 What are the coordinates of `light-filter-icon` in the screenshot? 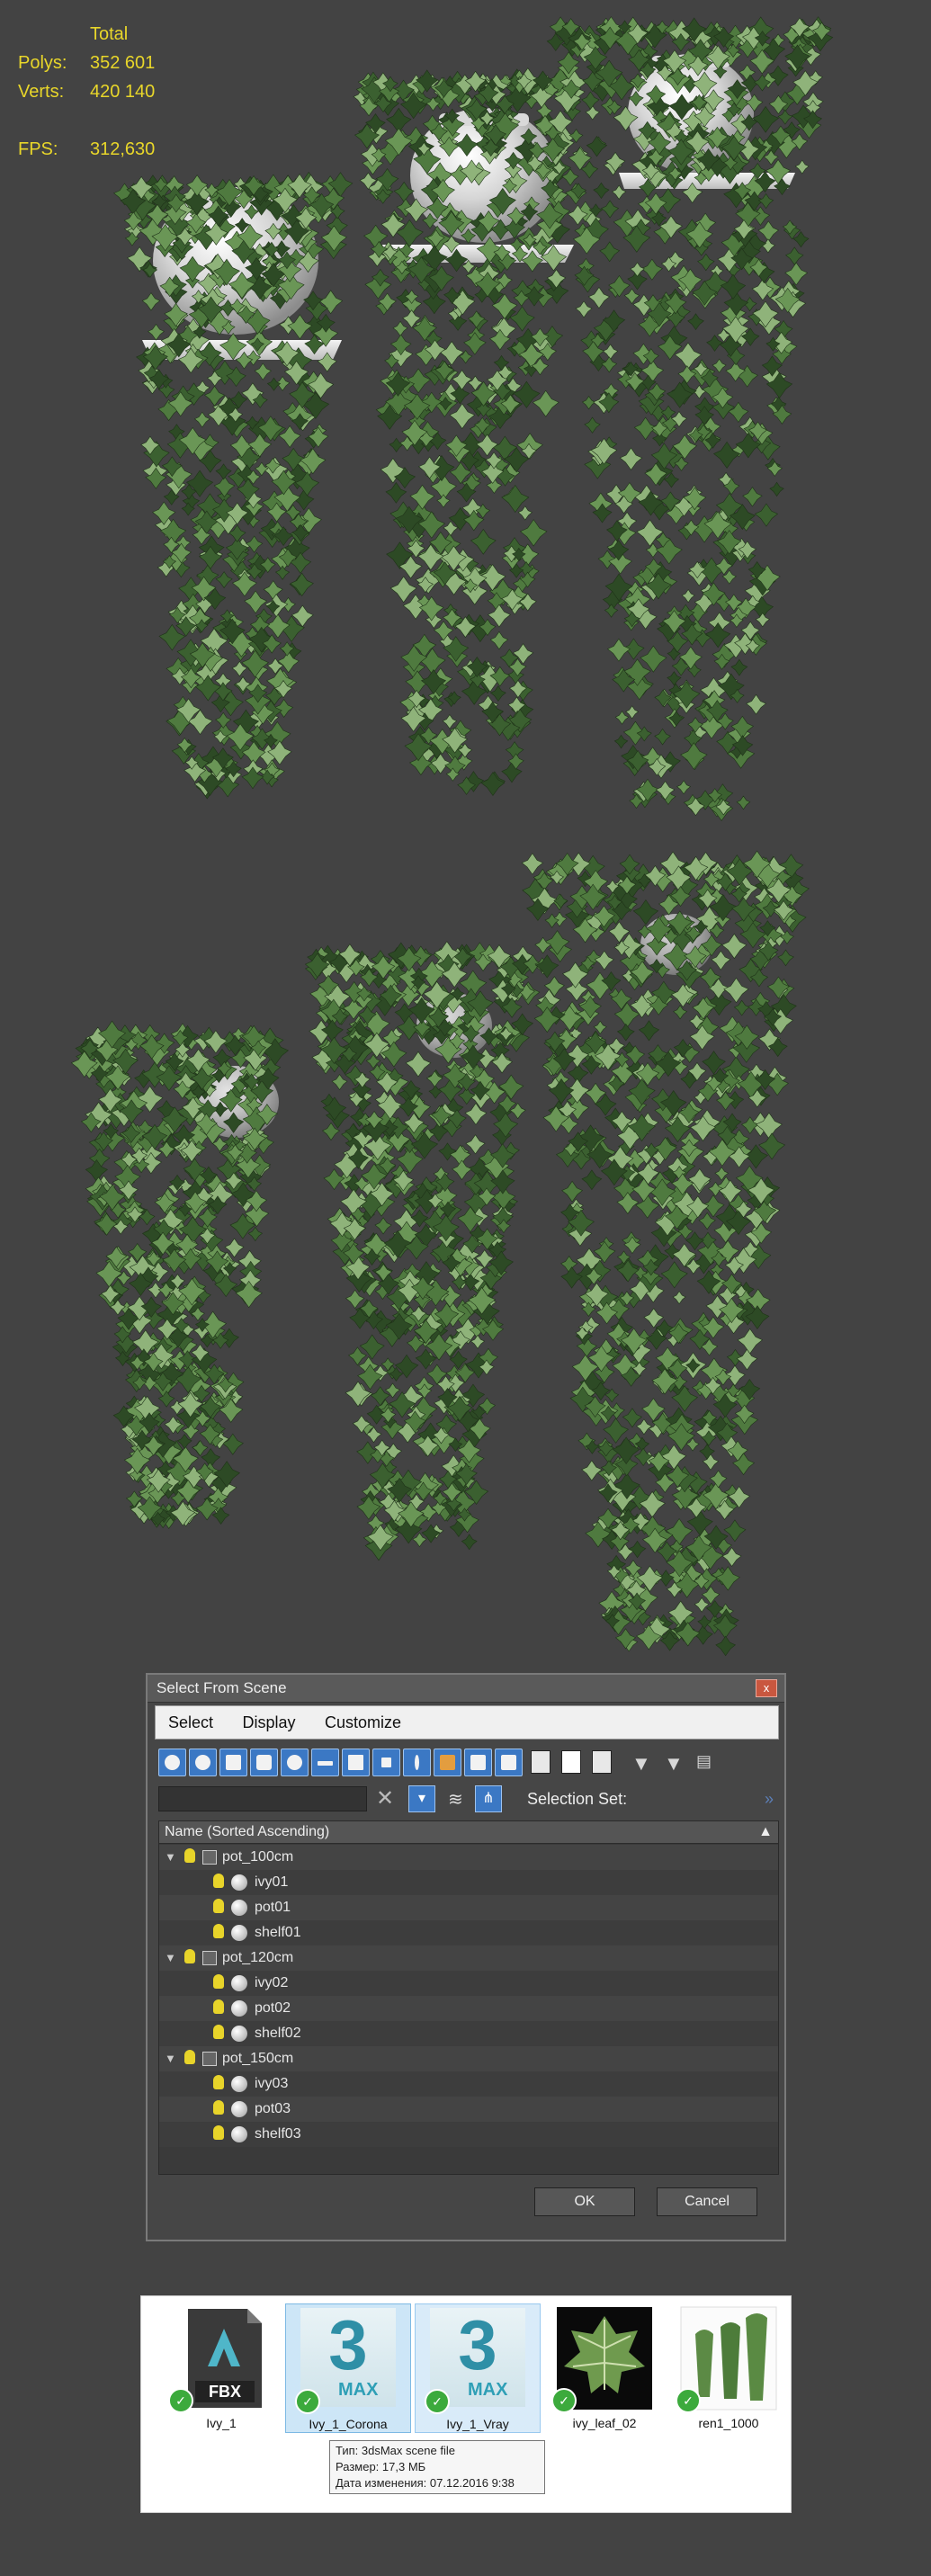 It's located at (233, 1762).